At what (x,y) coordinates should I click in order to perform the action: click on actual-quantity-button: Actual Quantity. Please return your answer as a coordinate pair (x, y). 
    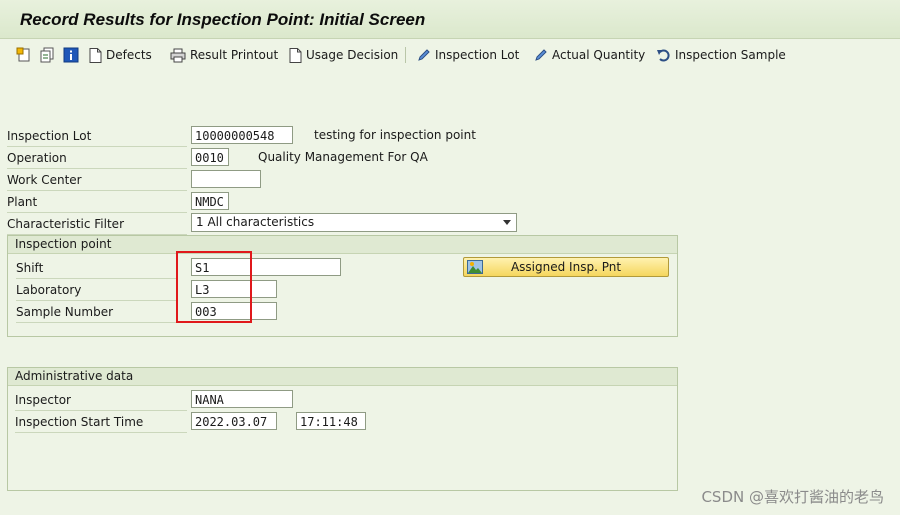
    Looking at the image, I should click on (589, 55).